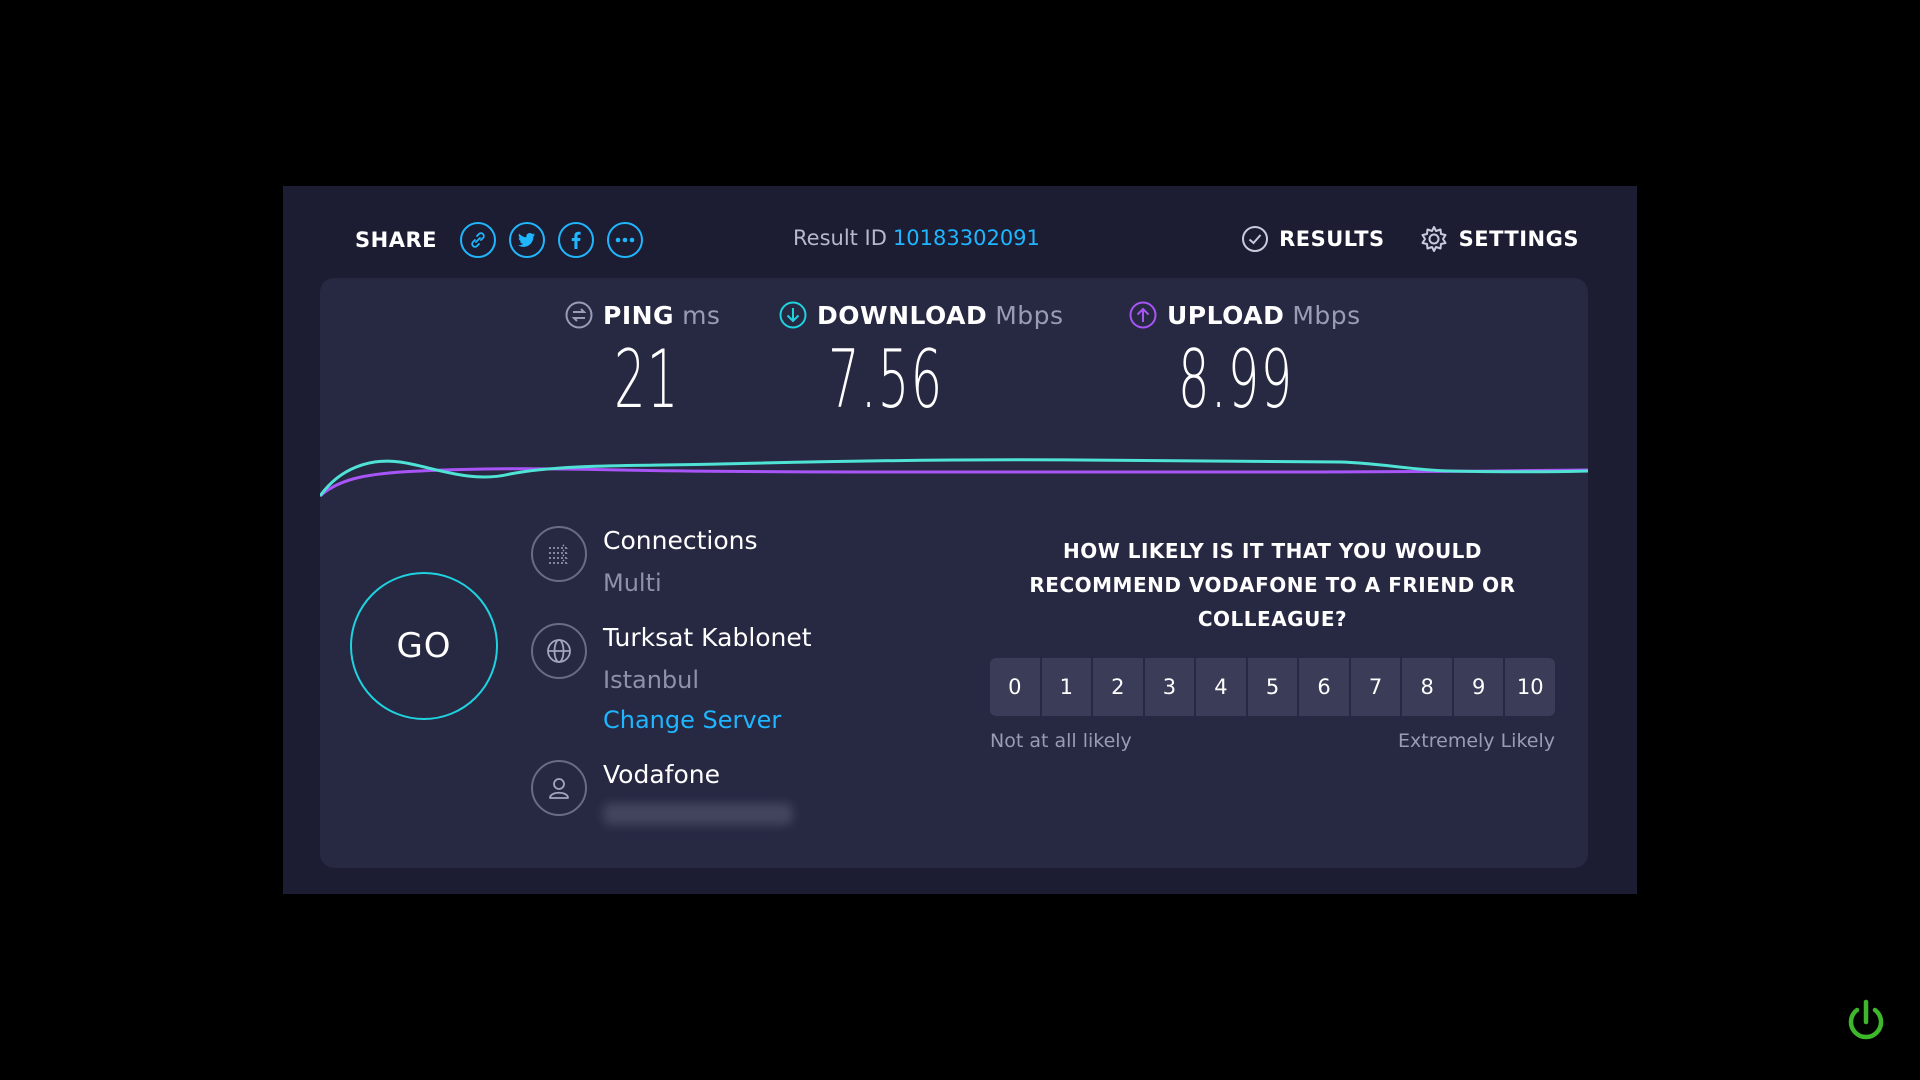 This screenshot has height=1080, width=1920. I want to click on provider-name: Vodafone, so click(661, 774).